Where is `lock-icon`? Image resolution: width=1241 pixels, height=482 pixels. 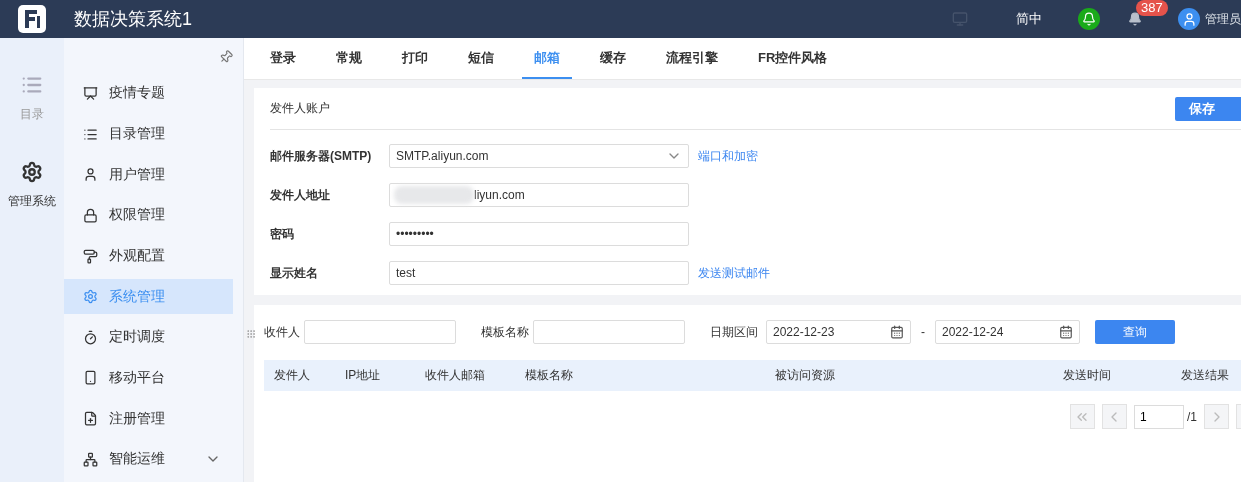 lock-icon is located at coordinates (90, 215).